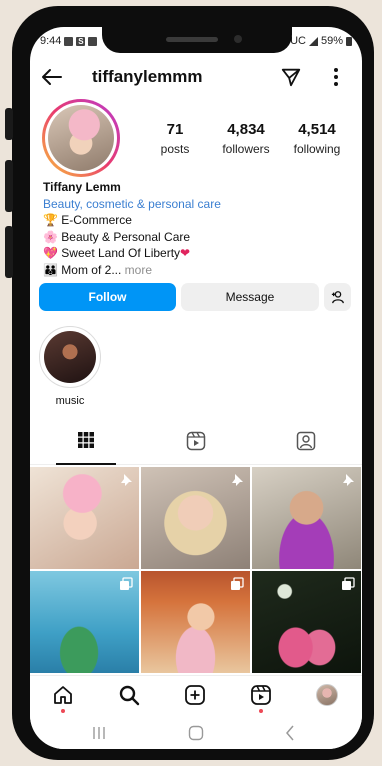 The width and height of the screenshot is (382, 766). Describe the element at coordinates (349, 41) in the screenshot. I see `battery-icon` at that location.